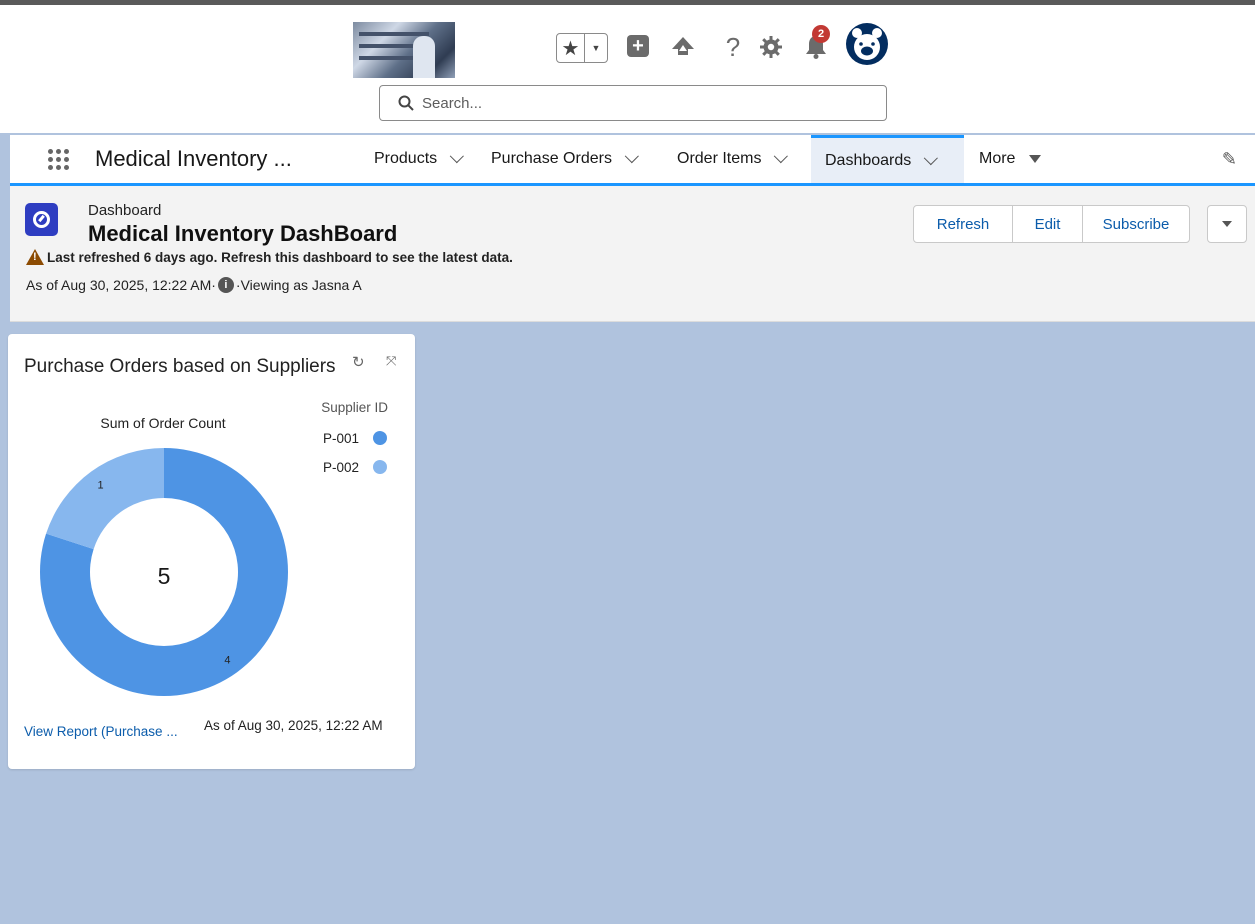  What do you see at coordinates (341, 467) in the screenshot?
I see `legend-label: P-002` at bounding box center [341, 467].